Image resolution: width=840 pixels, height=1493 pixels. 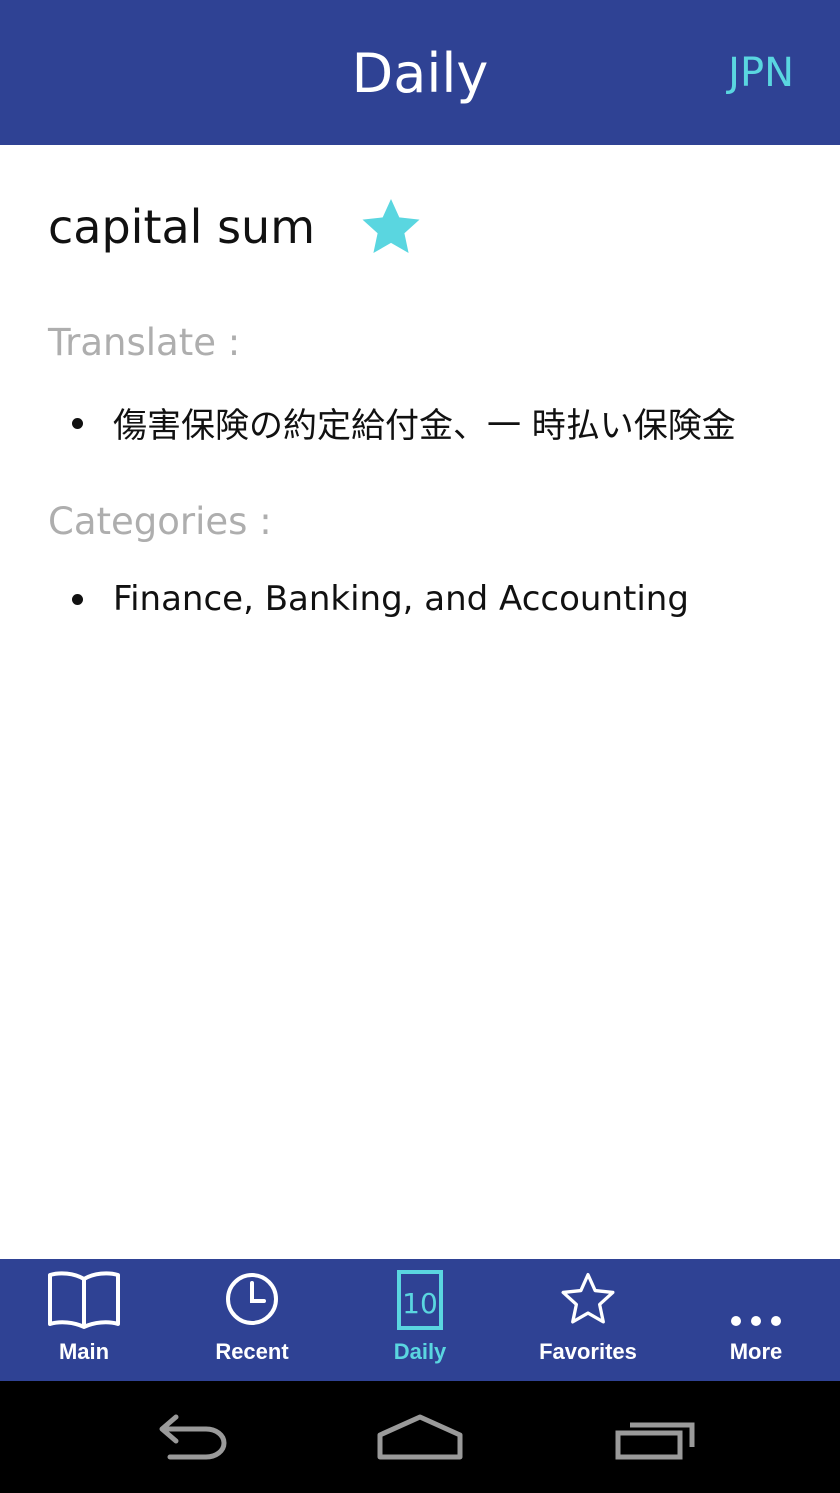 I want to click on translation-item: 傷害保険の約定給付金、一 時払い保険金, so click(x=368, y=422).